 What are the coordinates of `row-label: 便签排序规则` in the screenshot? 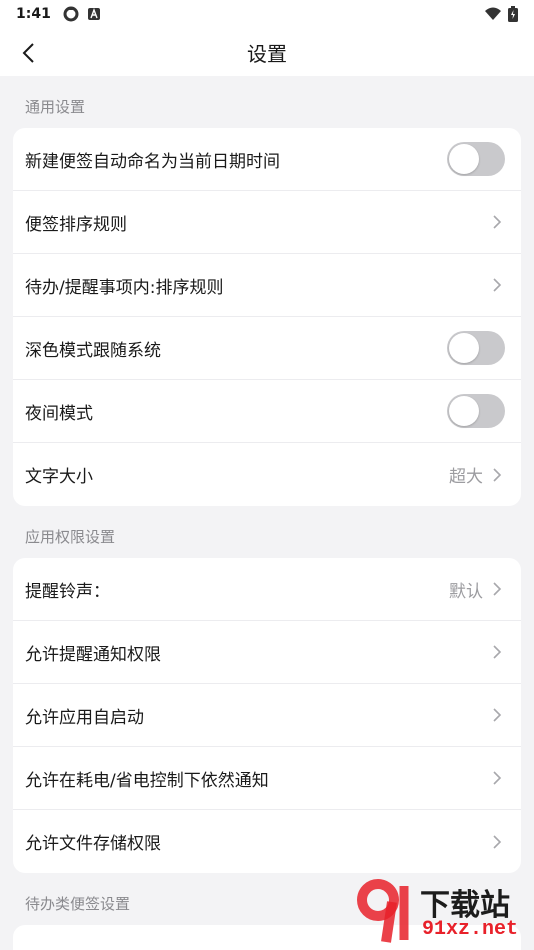 It's located at (76, 224).